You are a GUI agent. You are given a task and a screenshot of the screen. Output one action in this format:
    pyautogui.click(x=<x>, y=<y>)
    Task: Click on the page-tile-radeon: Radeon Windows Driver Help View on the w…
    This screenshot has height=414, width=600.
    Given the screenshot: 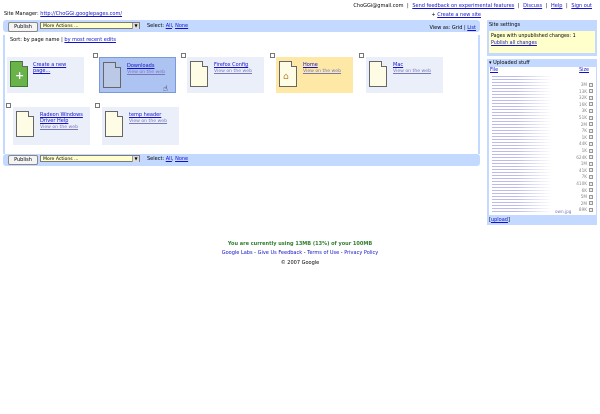 What is the action you would take?
    pyautogui.click(x=51, y=126)
    